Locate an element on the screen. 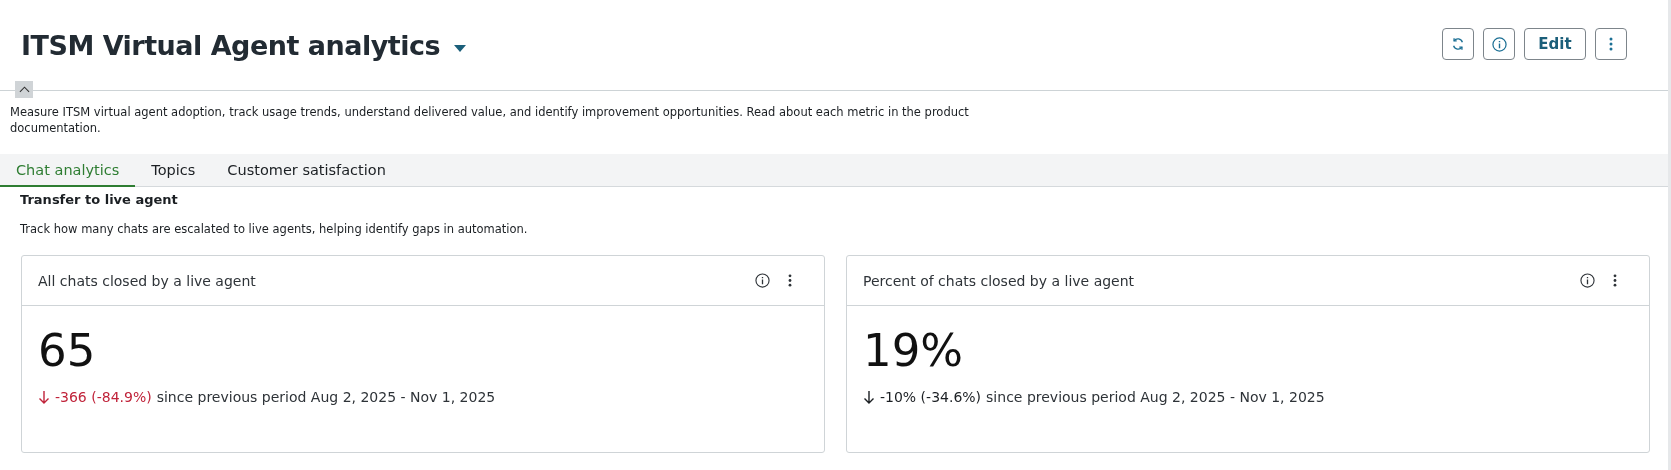 The image size is (1671, 470). section-title: Transfer to live agent is located at coordinates (99, 199).